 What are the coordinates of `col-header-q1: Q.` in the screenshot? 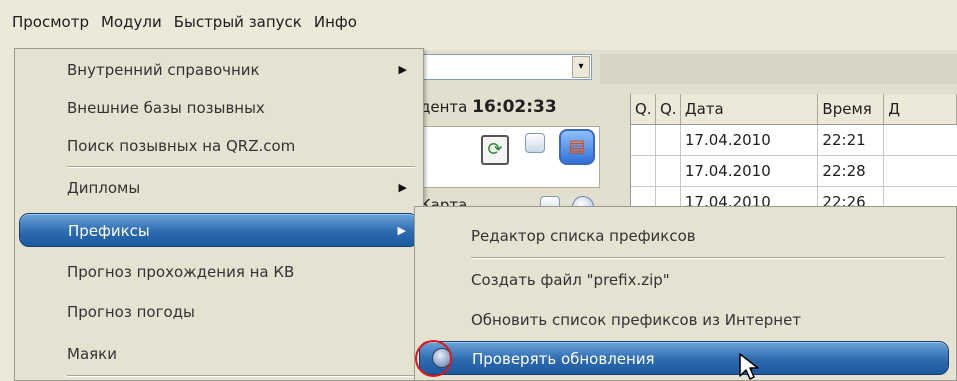 It's located at (643, 109).